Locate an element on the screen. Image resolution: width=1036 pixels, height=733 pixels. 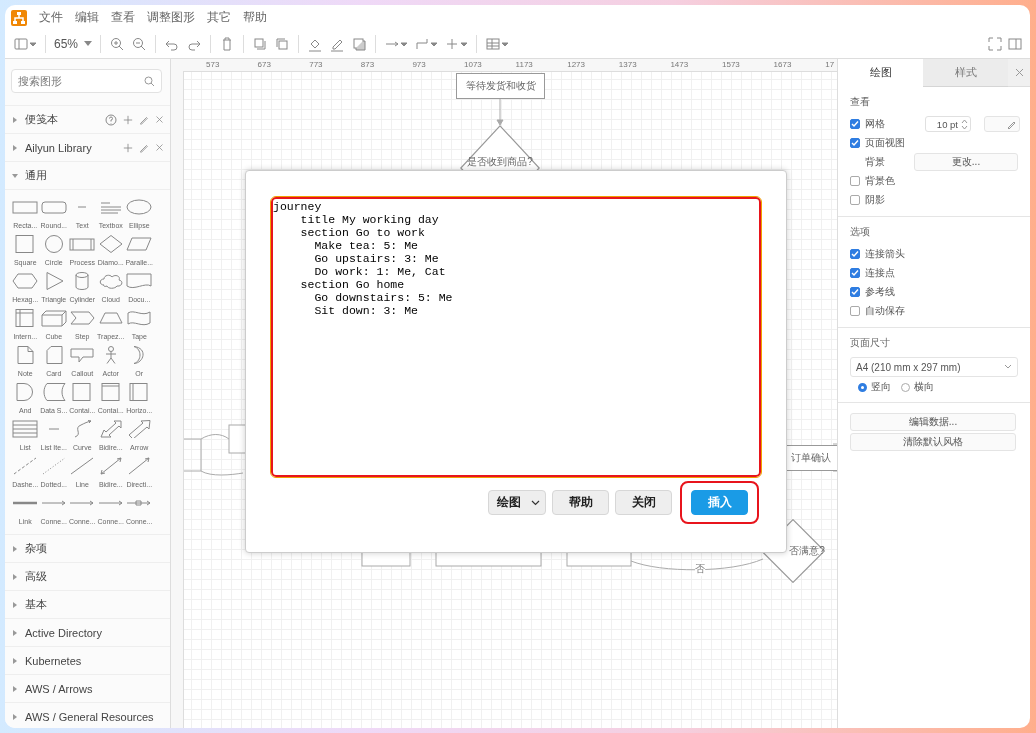
menu-item: 帮助 is located at coordinates (255, 17).